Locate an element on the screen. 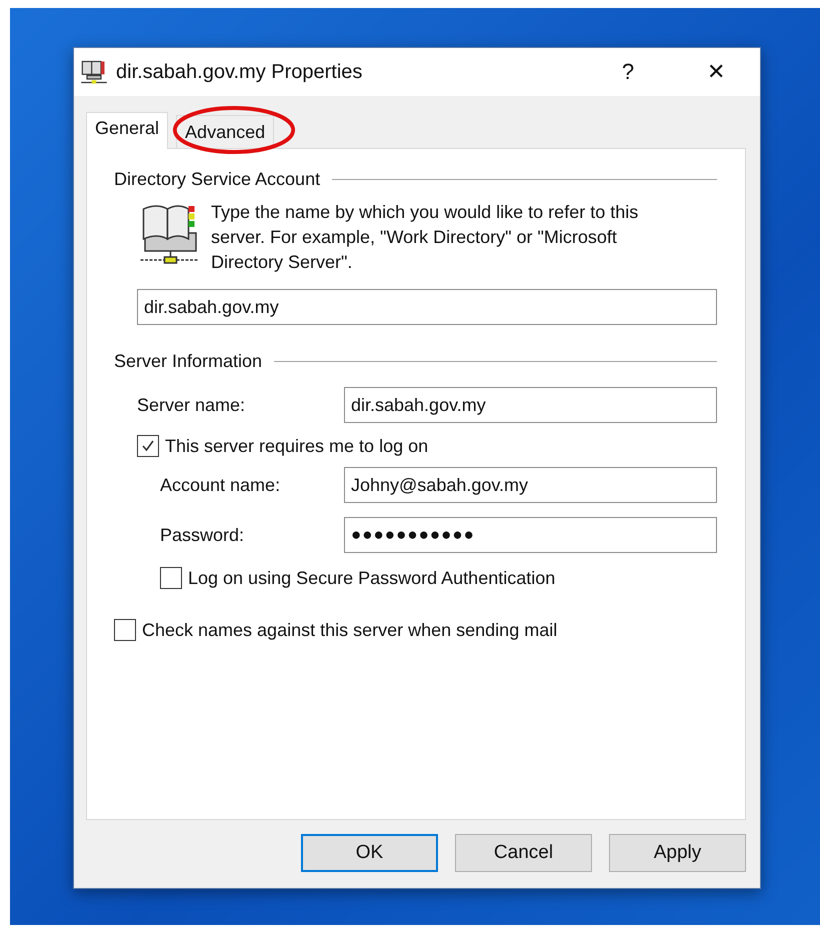 Image resolution: width=820 pixels, height=930 pixels. checkbox-label: Log on using Secure Password Authentication is located at coordinates (372, 578).